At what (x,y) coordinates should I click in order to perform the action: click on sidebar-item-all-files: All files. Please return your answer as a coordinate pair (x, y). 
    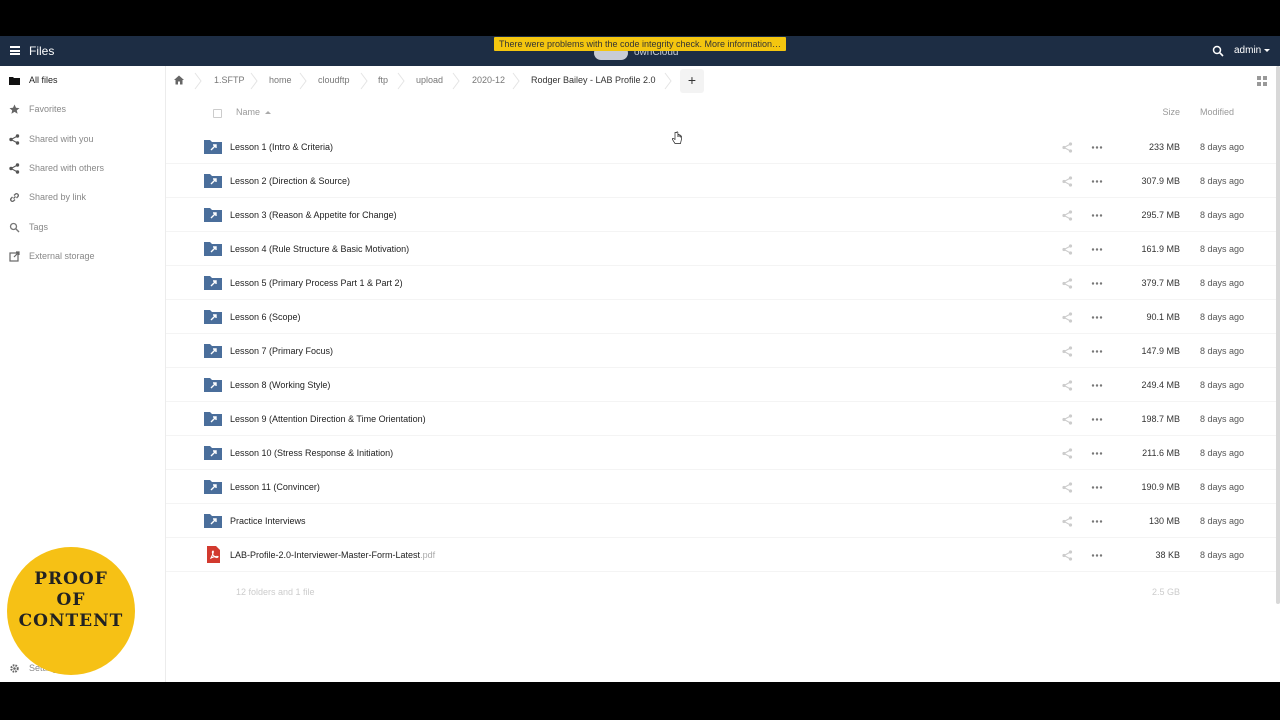
    Looking at the image, I should click on (82, 80).